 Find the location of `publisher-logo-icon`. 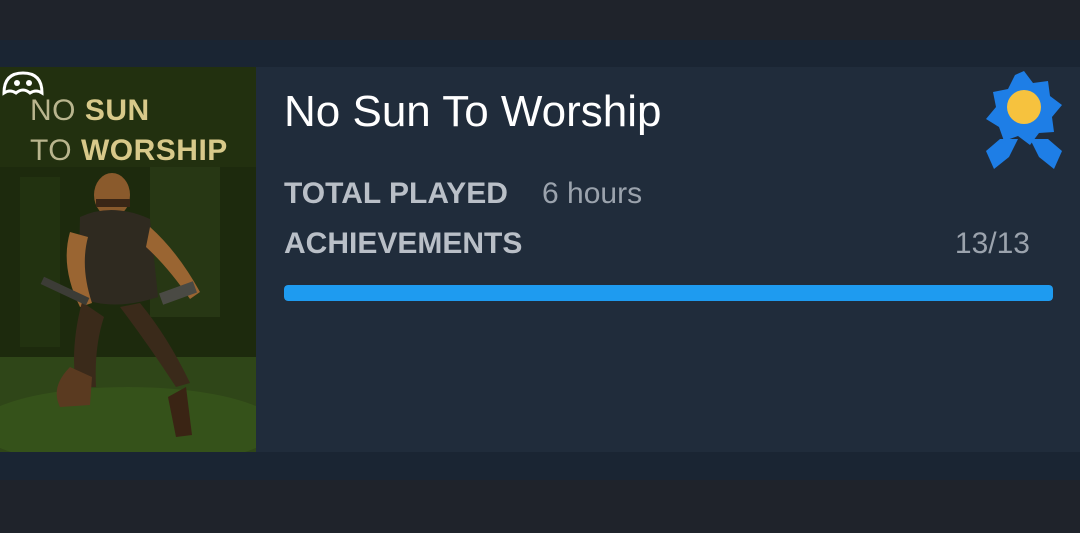

publisher-logo-icon is located at coordinates (23, 83).